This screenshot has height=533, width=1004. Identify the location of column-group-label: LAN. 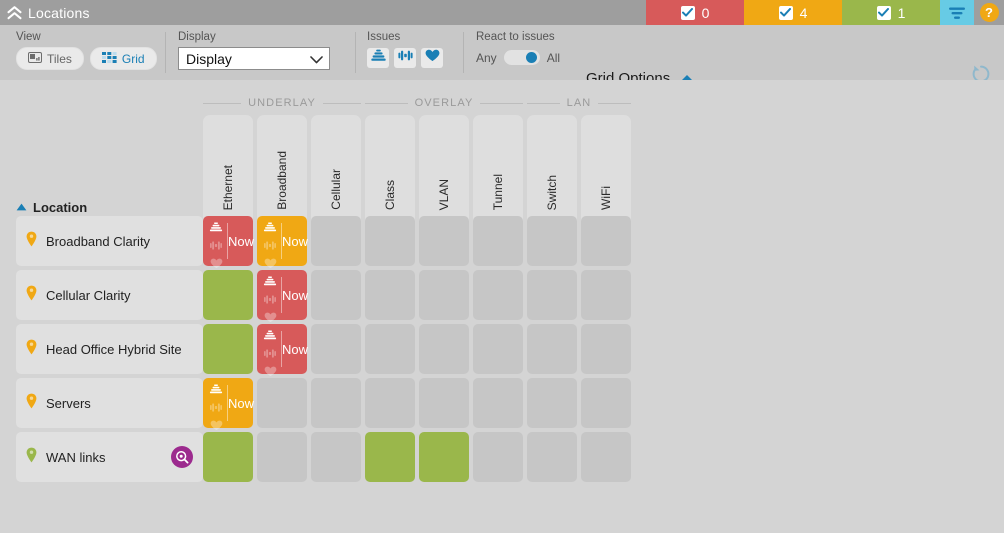
(579, 103).